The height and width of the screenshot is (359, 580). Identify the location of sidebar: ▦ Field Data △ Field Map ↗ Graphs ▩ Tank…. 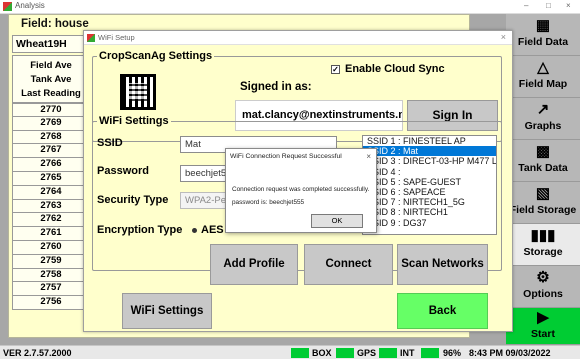
(543, 179).